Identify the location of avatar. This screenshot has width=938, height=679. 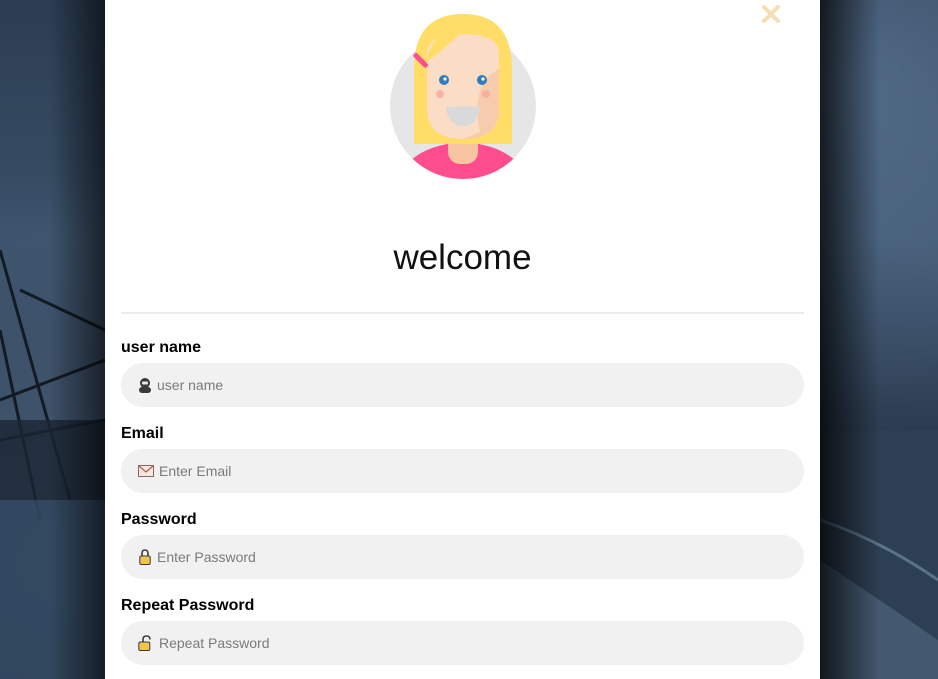
(463, 97).